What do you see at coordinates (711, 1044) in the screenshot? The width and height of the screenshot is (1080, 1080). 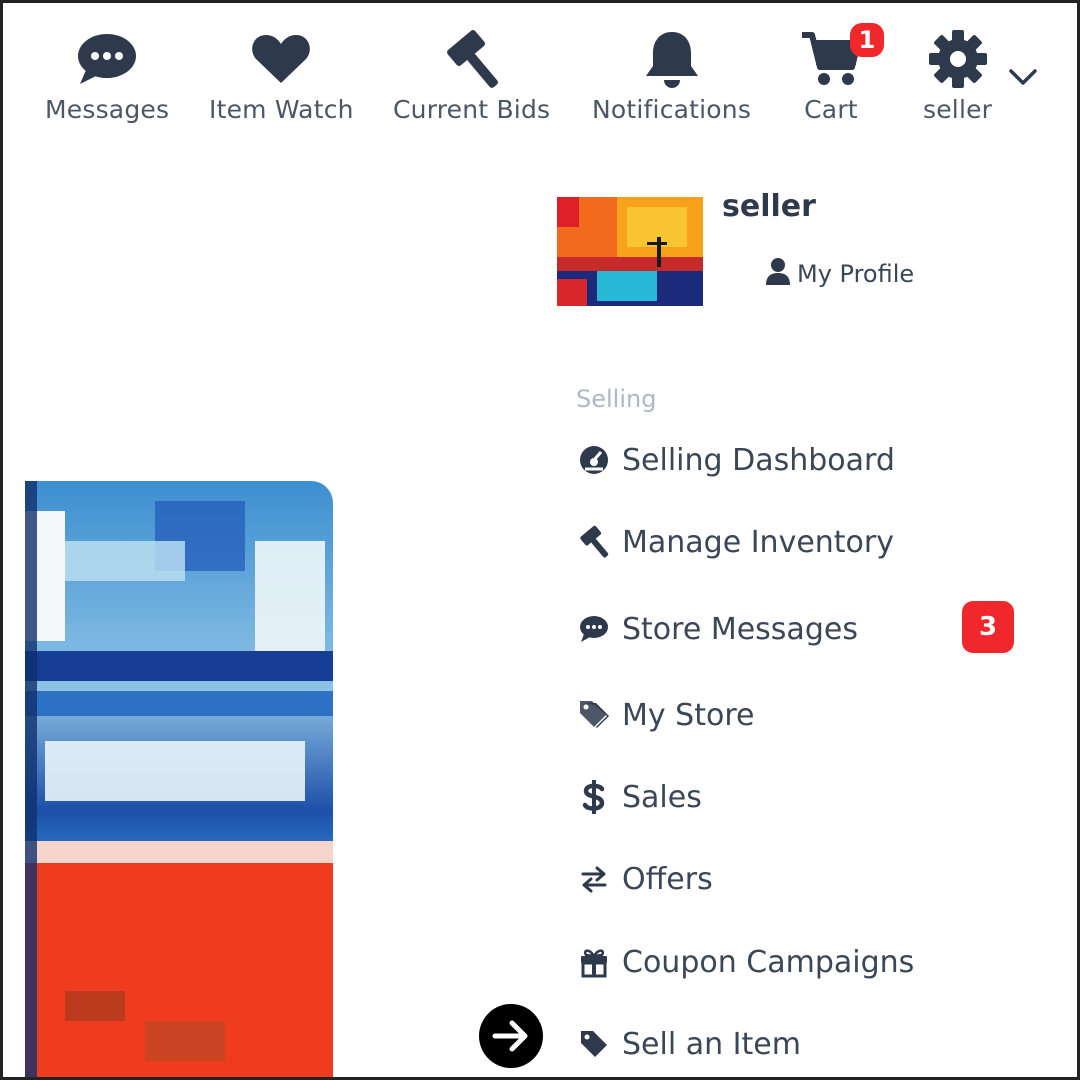 I see `menu-item-label: Sell an Item` at bounding box center [711, 1044].